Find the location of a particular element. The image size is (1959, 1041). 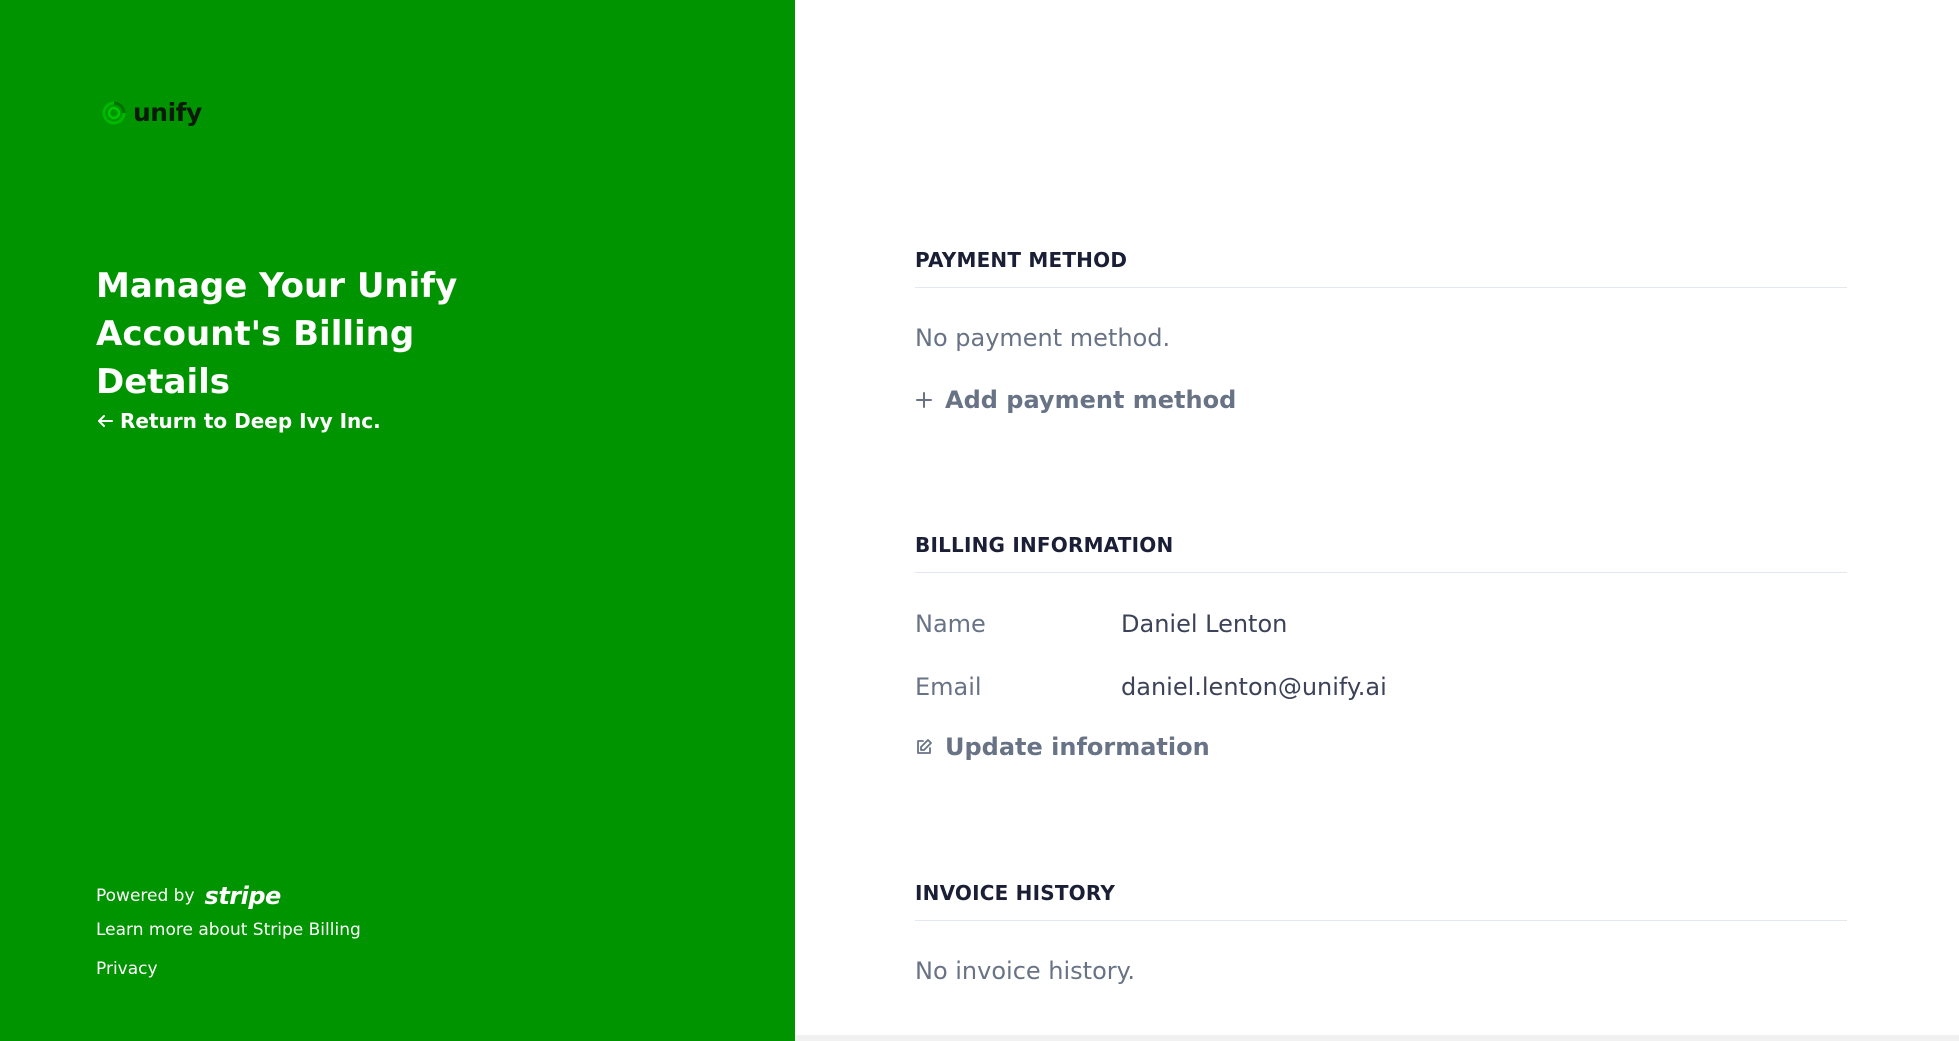

scroll-edge is located at coordinates (1377, 1038).